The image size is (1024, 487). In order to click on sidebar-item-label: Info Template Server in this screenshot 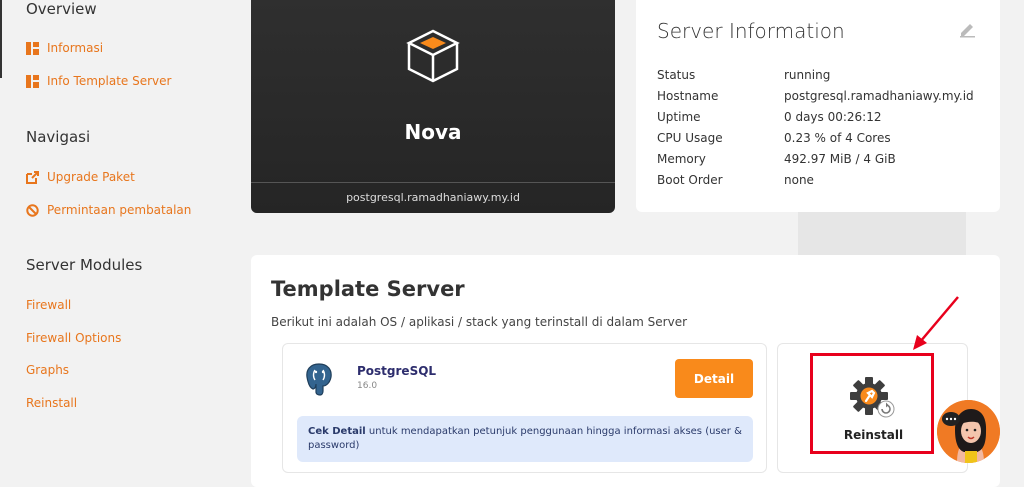, I will do `click(109, 81)`.